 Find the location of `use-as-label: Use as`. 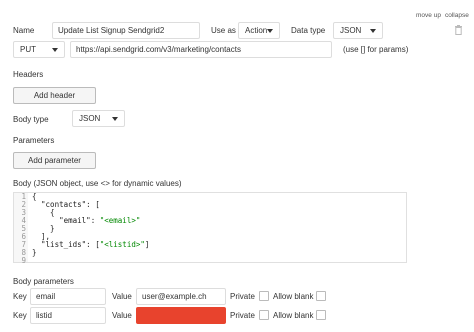

use-as-label: Use as is located at coordinates (223, 30).